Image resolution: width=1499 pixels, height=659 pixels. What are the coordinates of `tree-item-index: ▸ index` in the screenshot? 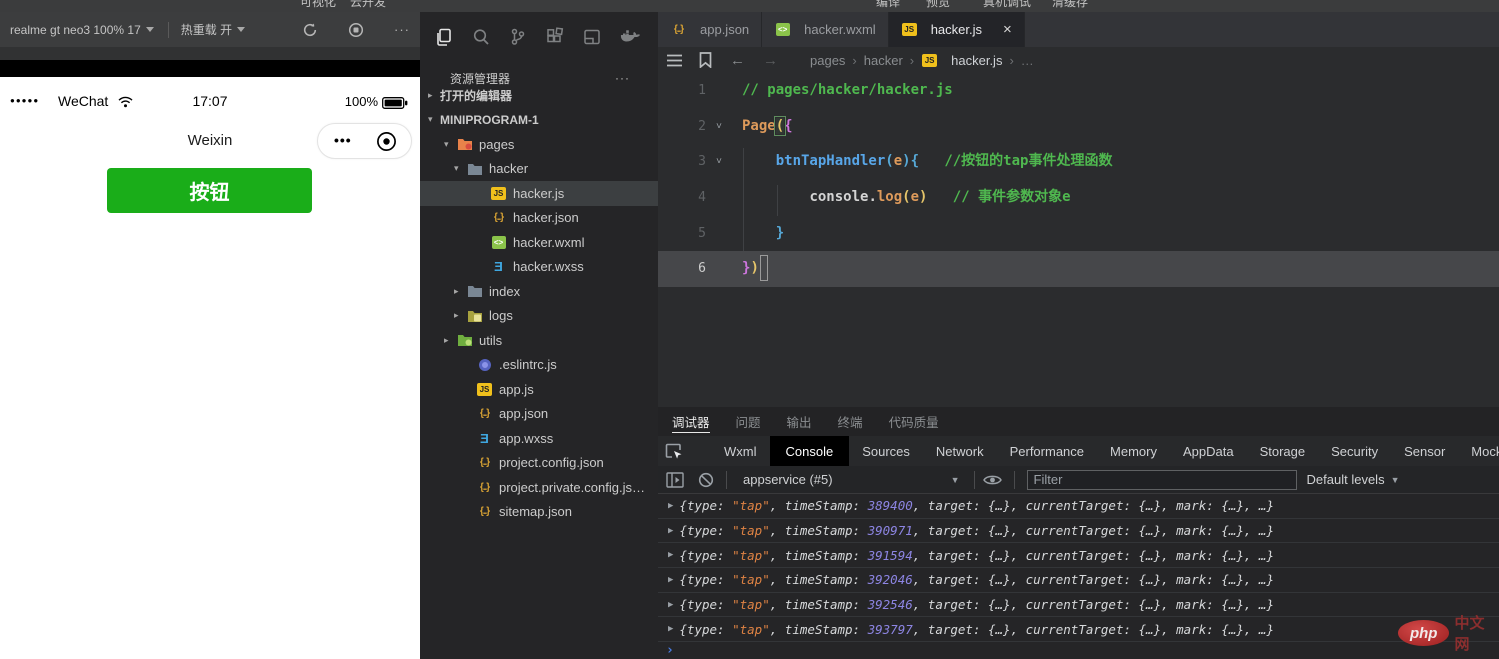 It's located at (539, 291).